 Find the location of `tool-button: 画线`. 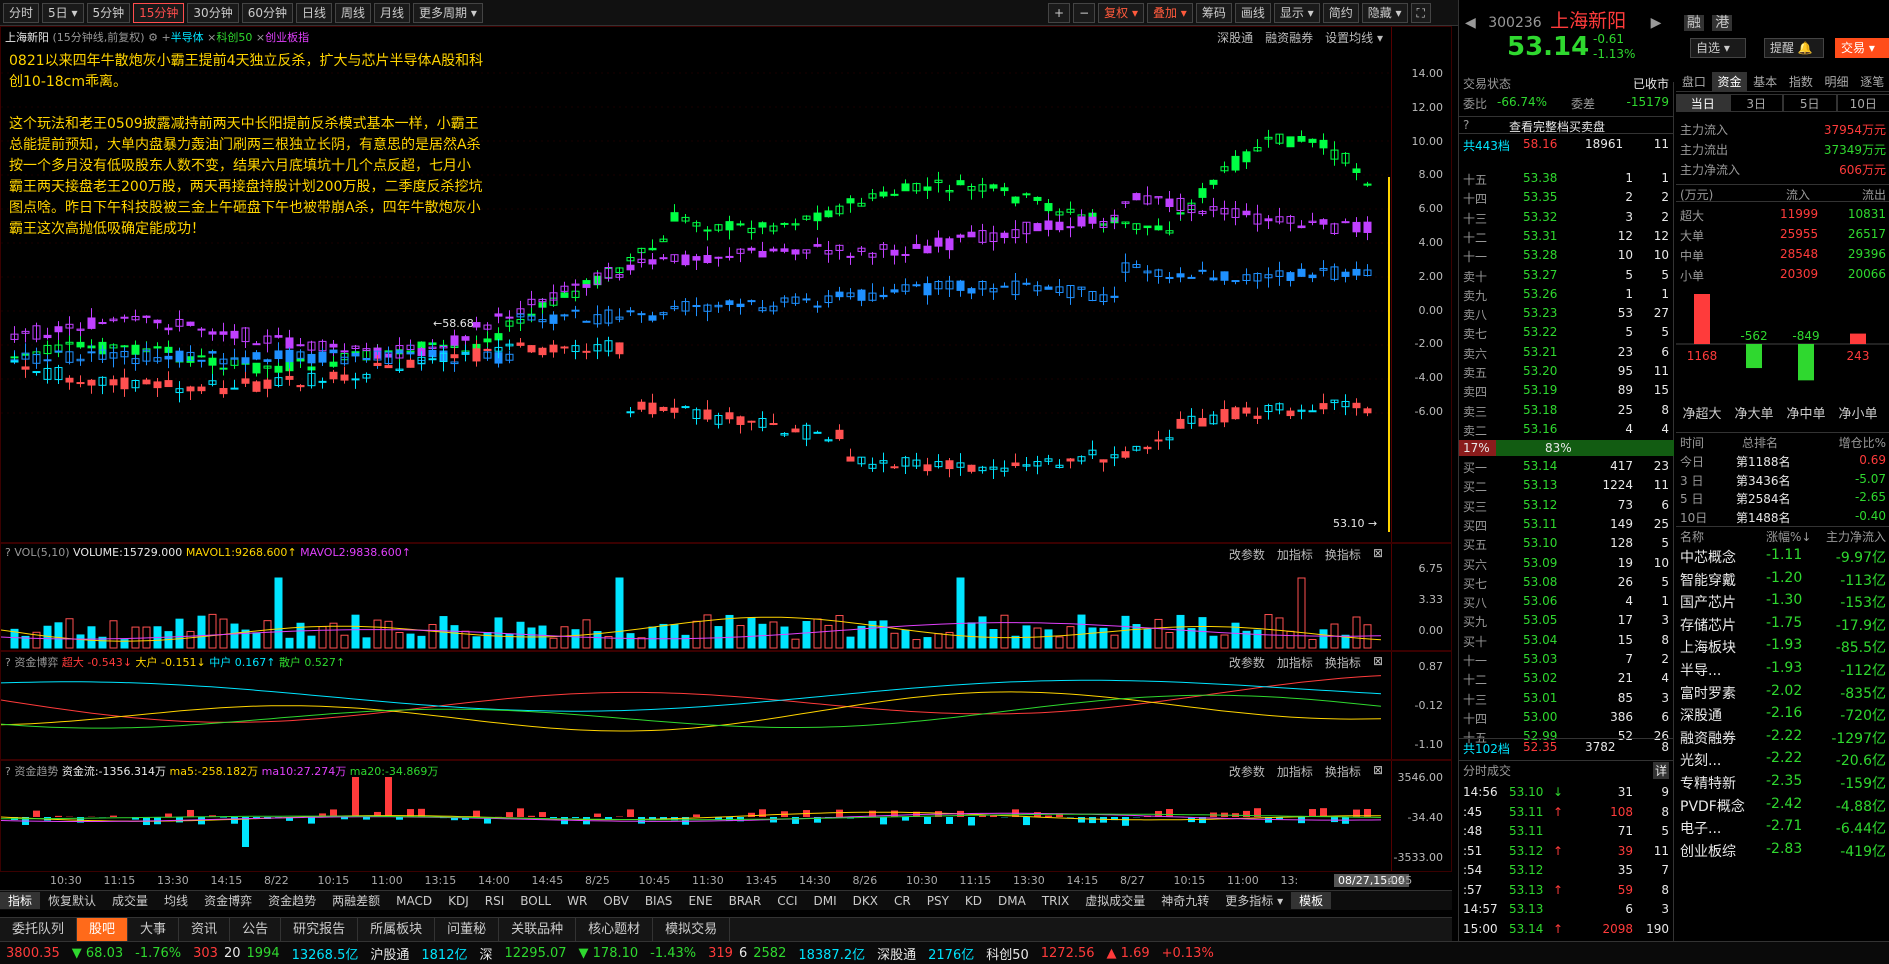

tool-button: 画线 is located at coordinates (1252, 13).